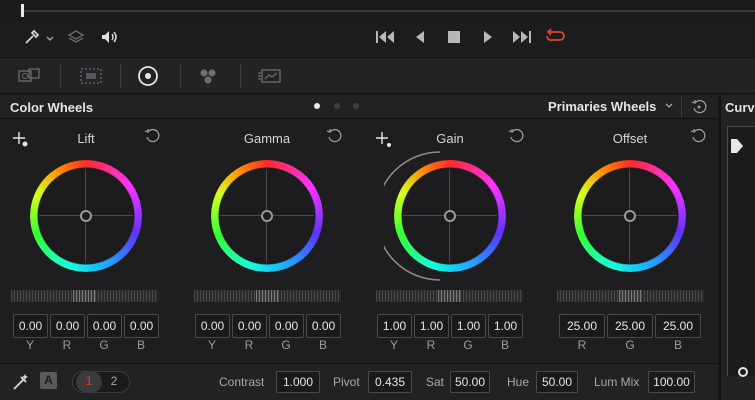  Describe the element at coordinates (21, 142) in the screenshot. I see `picker-crosshair-icon` at that location.